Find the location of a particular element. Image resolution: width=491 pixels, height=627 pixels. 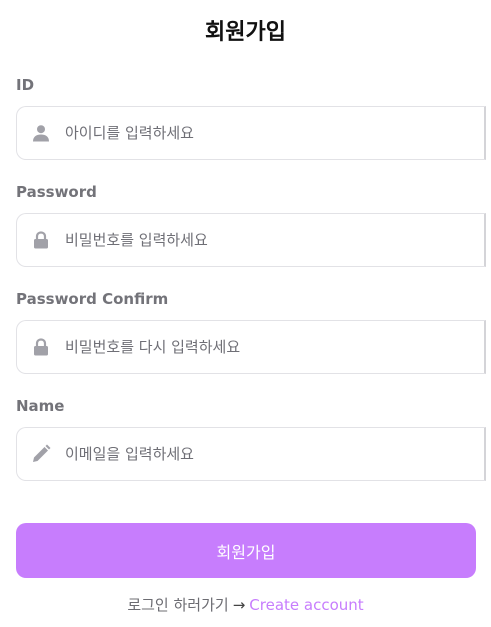

password-input is located at coordinates (255, 240).